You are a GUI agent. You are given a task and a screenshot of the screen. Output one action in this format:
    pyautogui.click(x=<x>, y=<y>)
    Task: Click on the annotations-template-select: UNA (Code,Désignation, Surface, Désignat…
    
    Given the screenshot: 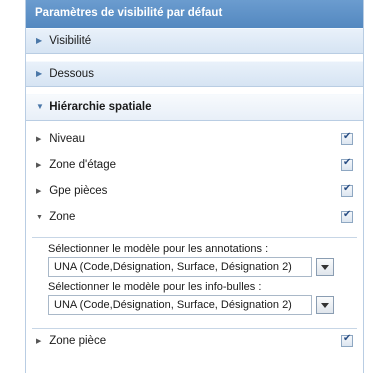 What is the action you would take?
    pyautogui.click(x=192, y=267)
    